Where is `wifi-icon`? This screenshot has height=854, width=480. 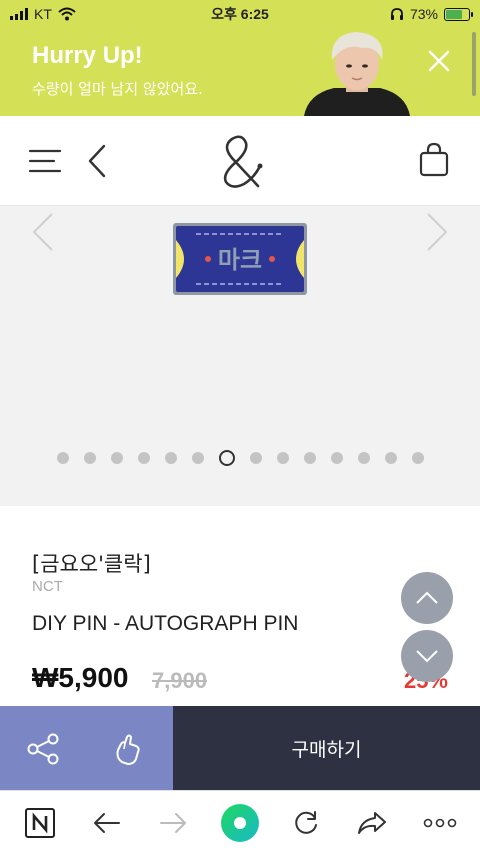
wifi-icon is located at coordinates (67, 14).